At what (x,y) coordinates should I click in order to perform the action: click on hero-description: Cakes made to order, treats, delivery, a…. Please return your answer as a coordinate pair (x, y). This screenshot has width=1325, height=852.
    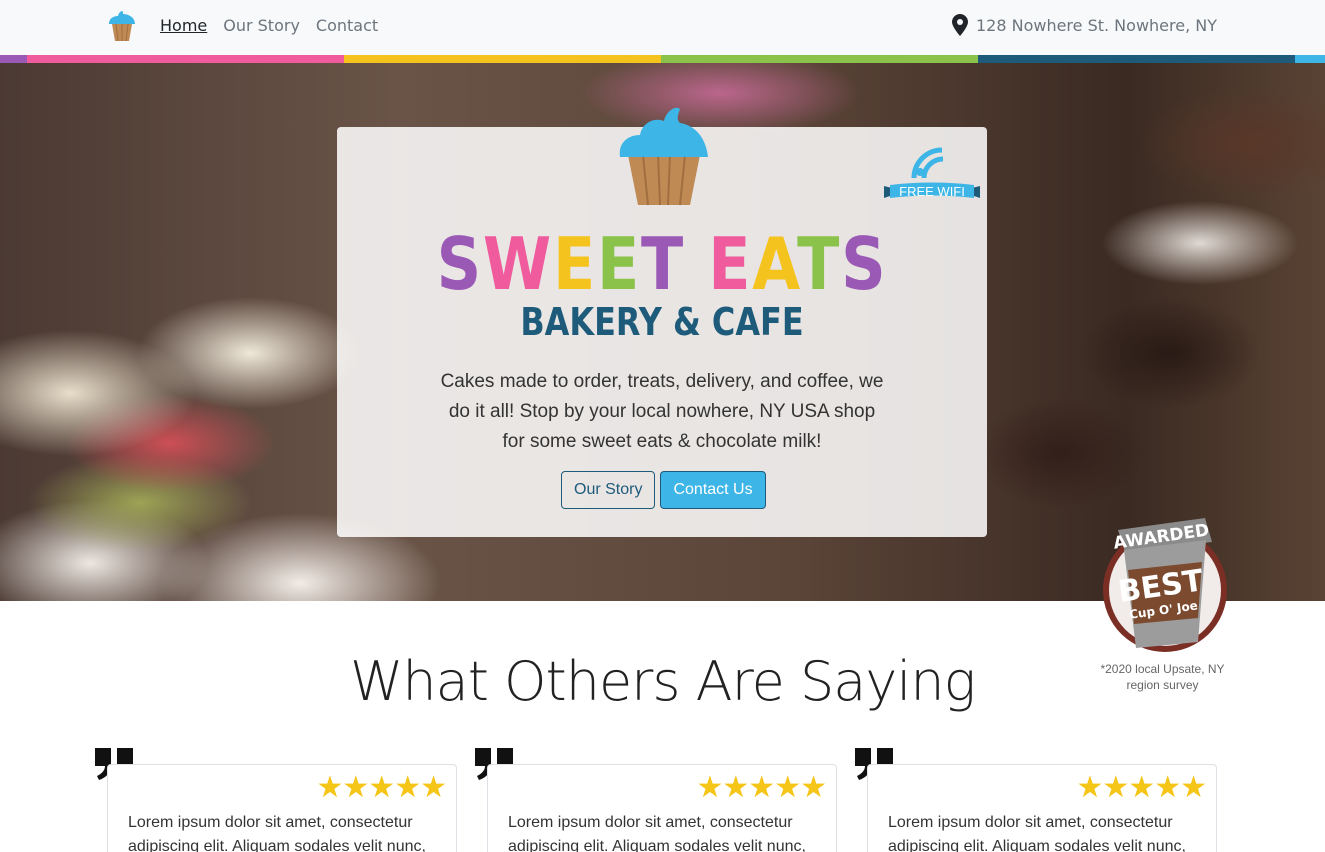
    Looking at the image, I should click on (662, 411).